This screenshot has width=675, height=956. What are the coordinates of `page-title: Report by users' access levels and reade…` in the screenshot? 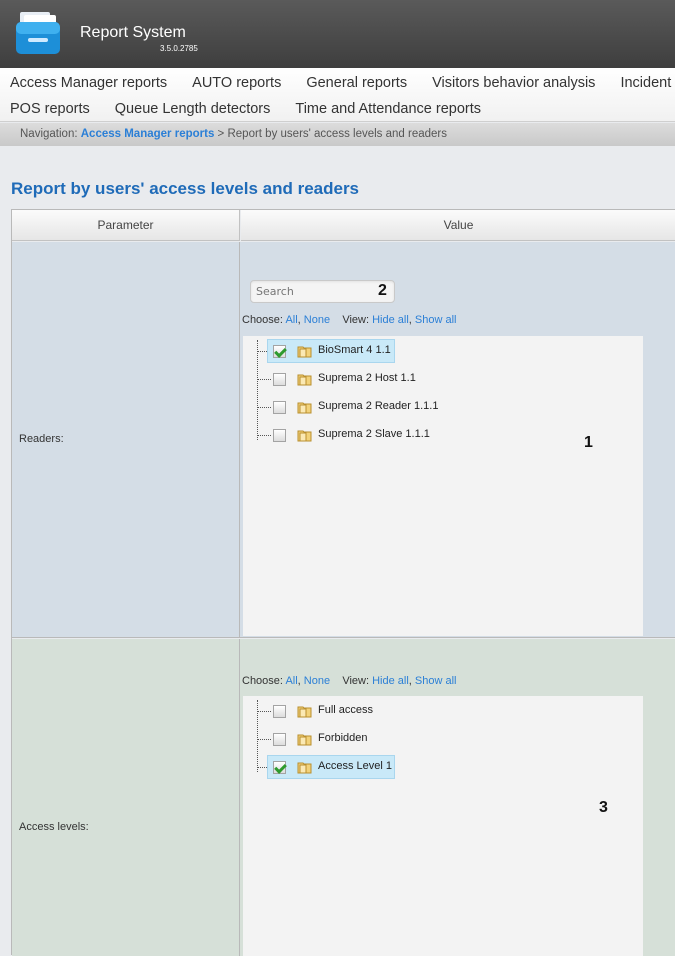 It's located at (185, 188).